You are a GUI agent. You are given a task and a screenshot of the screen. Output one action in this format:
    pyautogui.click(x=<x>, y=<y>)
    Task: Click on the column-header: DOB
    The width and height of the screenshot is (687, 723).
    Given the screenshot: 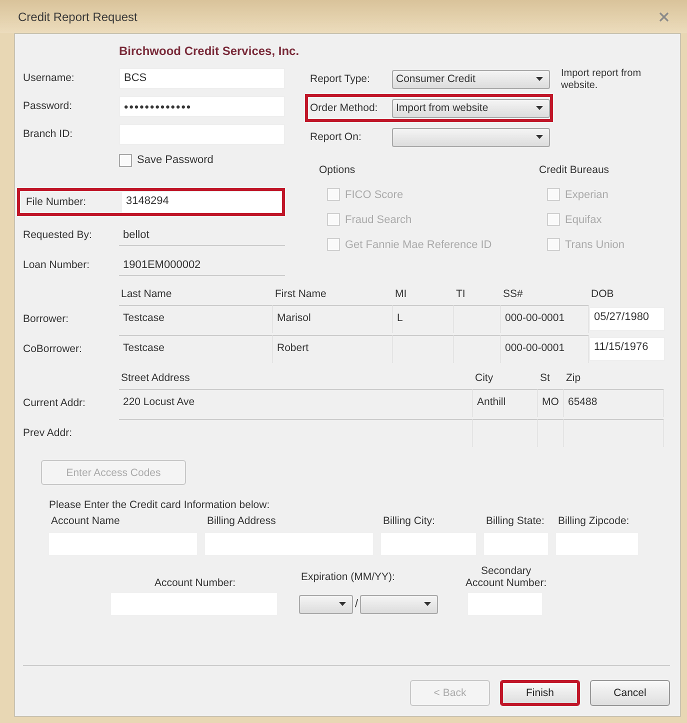 What is the action you would take?
    pyautogui.click(x=602, y=294)
    